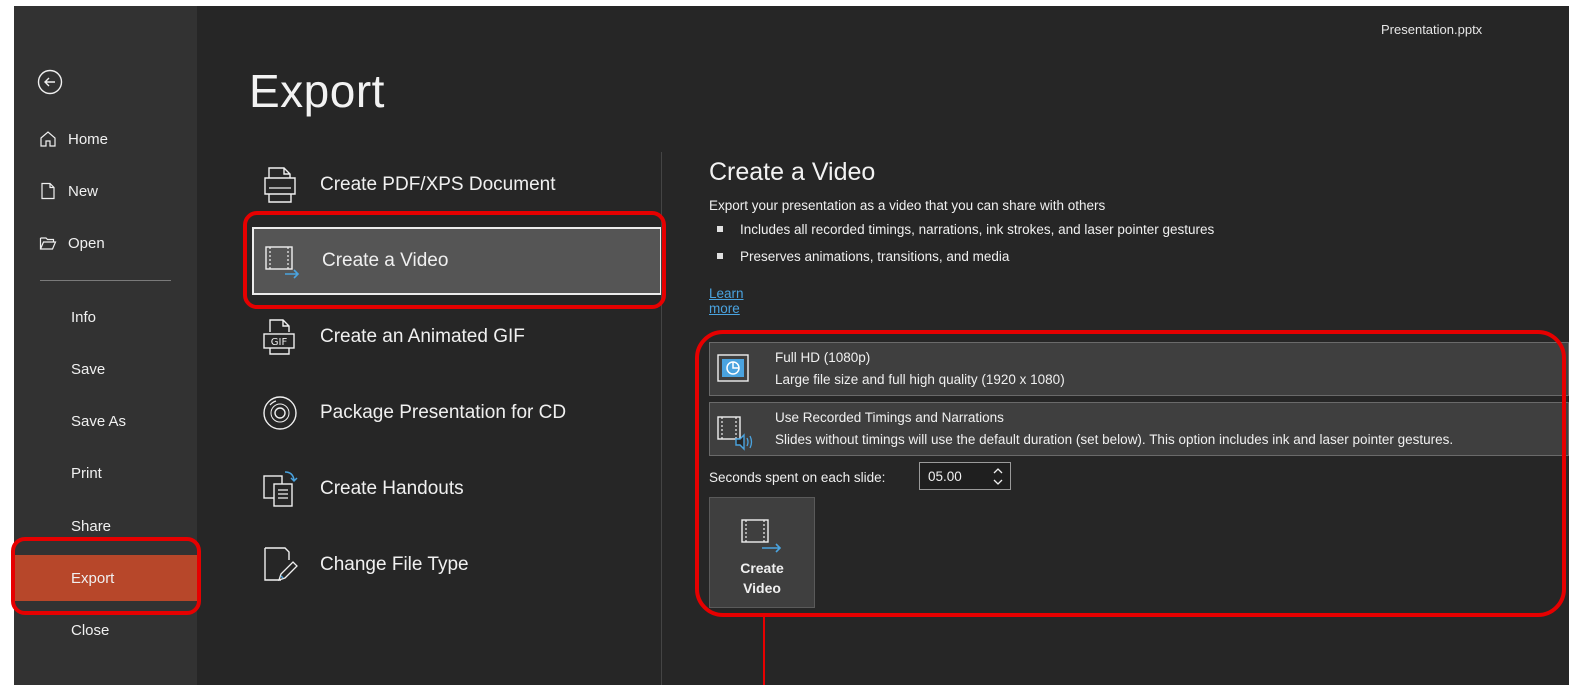 This screenshot has height=685, width=1569. What do you see at coordinates (88, 369) in the screenshot?
I see `nav-save-label: Save` at bounding box center [88, 369].